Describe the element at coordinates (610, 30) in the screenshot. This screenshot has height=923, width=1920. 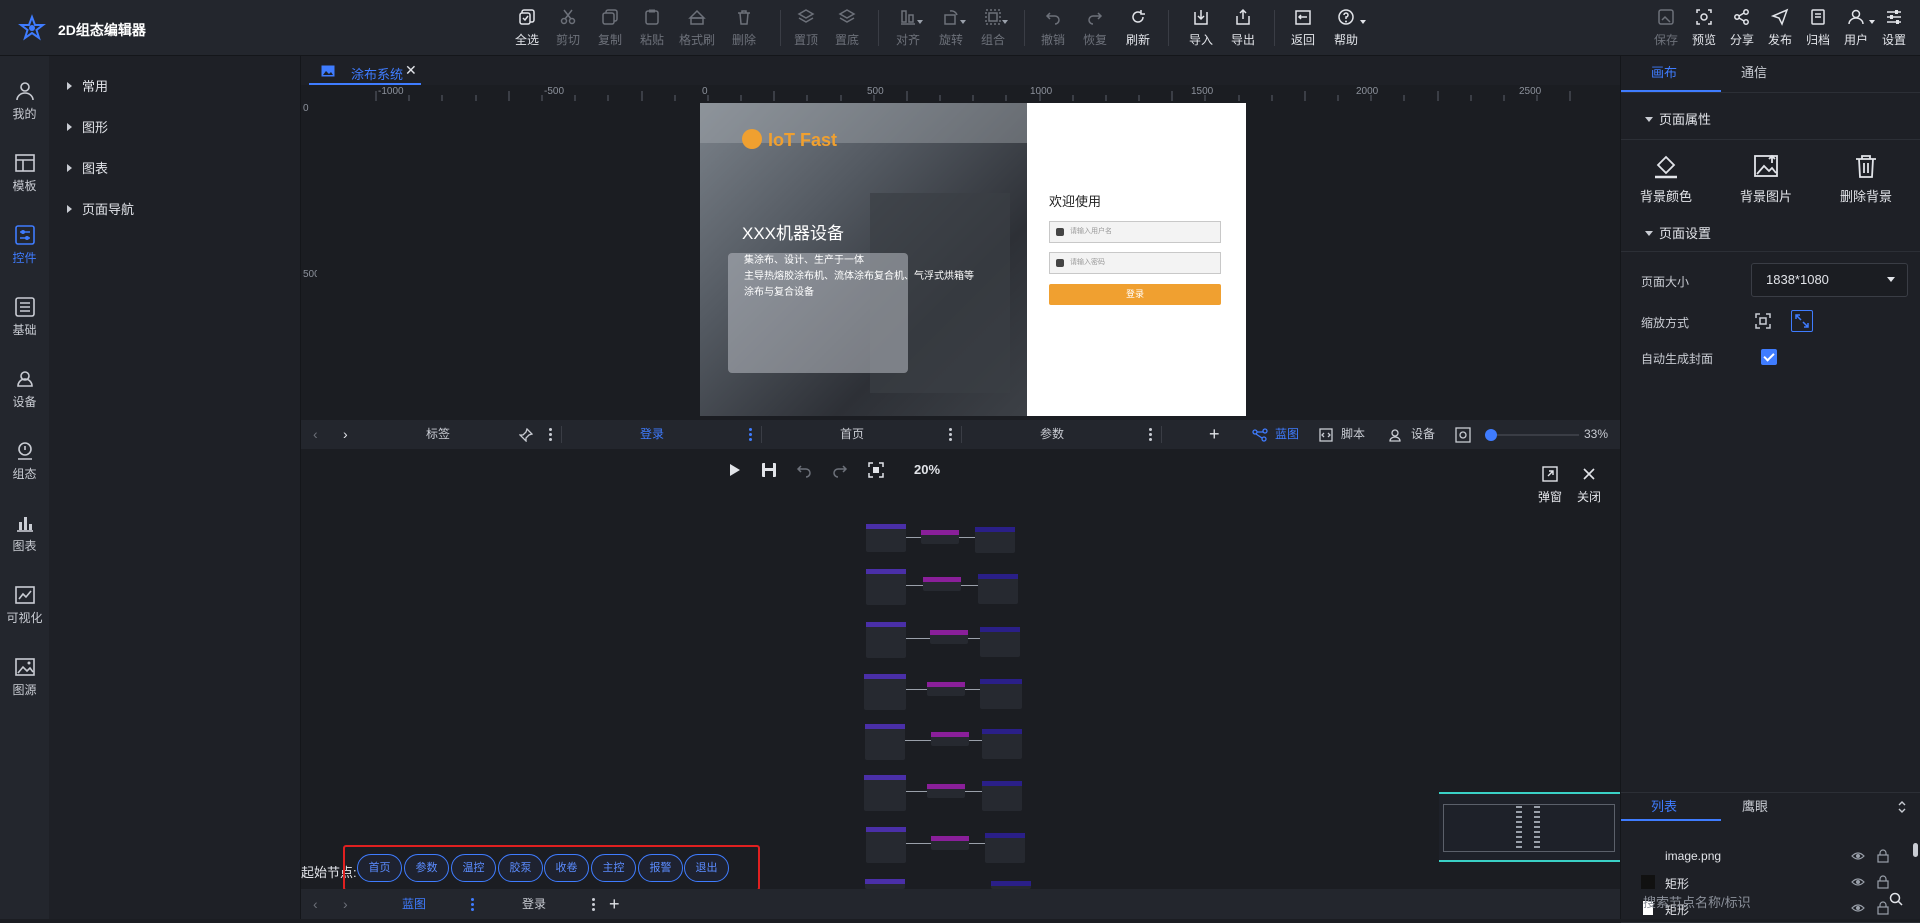
I see `copy-button: 复制` at that location.